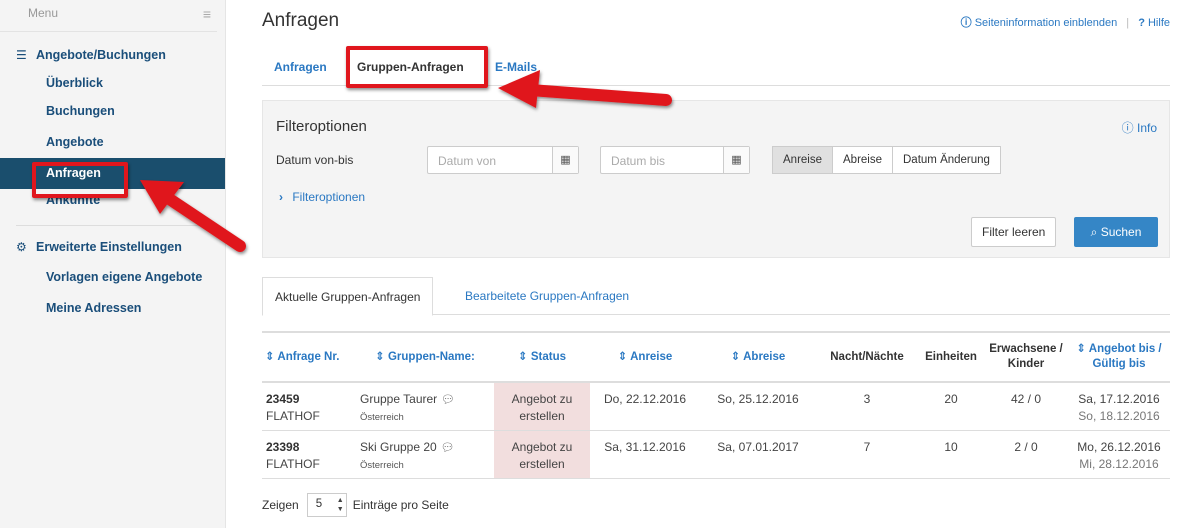 This screenshot has height=528, width=1178. I want to click on arrow-to-sidebar-icon, so click(193, 216).